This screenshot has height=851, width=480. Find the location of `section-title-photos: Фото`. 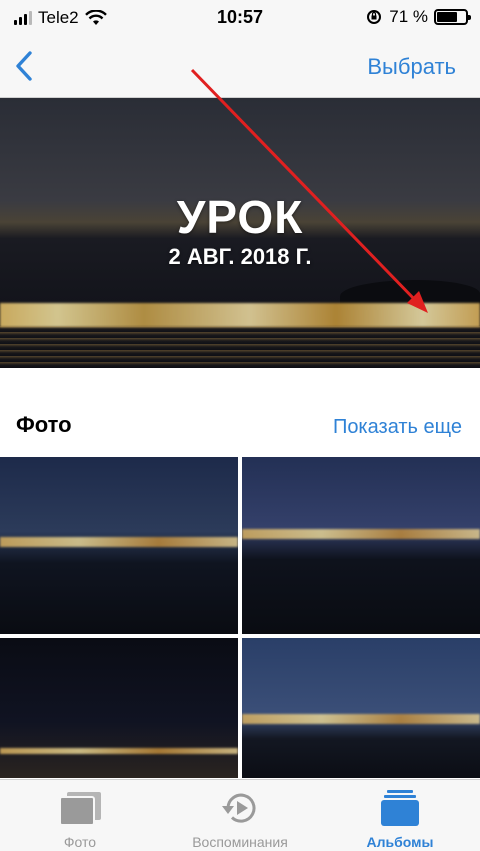

section-title-photos: Фото is located at coordinates (44, 424).